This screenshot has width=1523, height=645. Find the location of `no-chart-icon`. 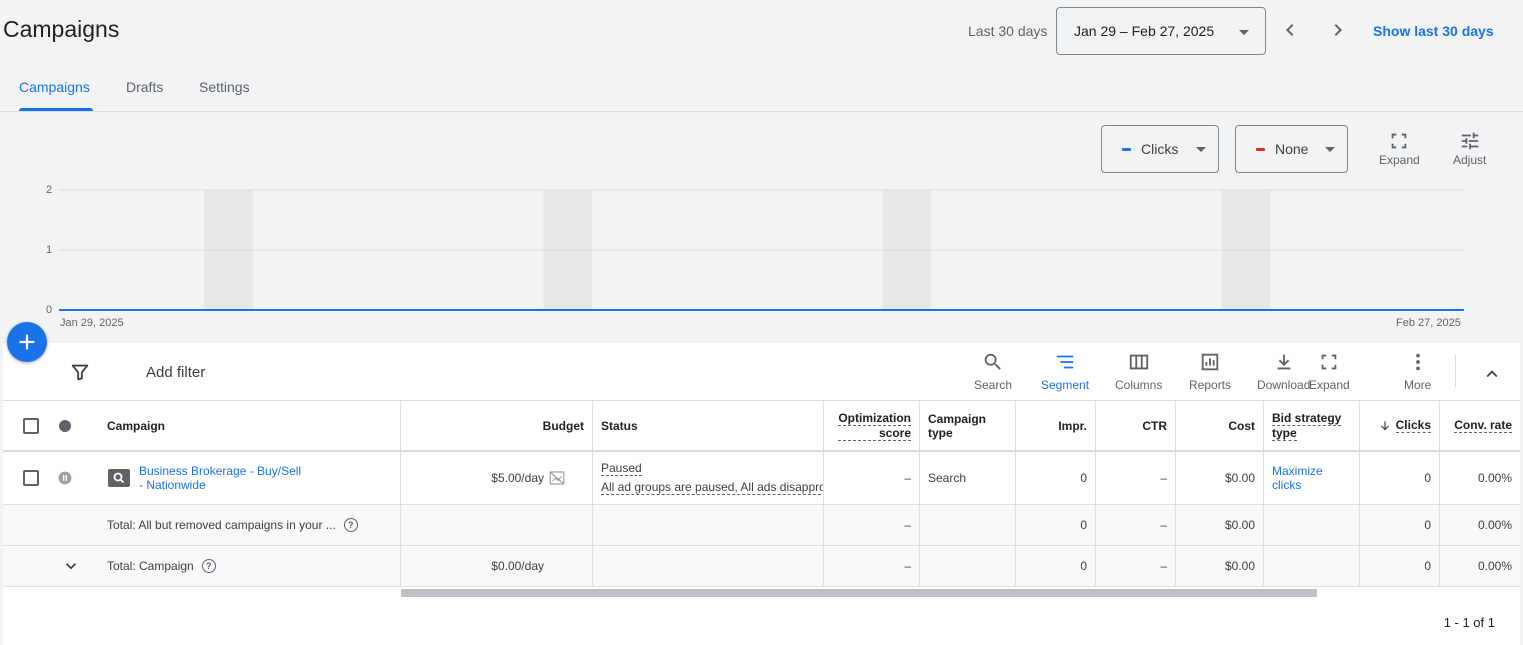

no-chart-icon is located at coordinates (557, 478).